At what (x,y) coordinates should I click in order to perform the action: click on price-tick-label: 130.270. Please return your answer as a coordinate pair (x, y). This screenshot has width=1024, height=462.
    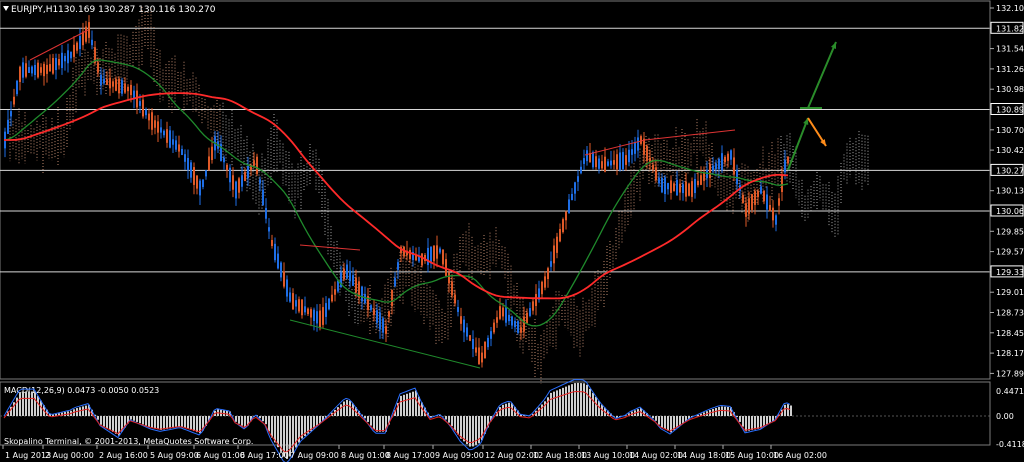
    Looking at the image, I should click on (1010, 170).